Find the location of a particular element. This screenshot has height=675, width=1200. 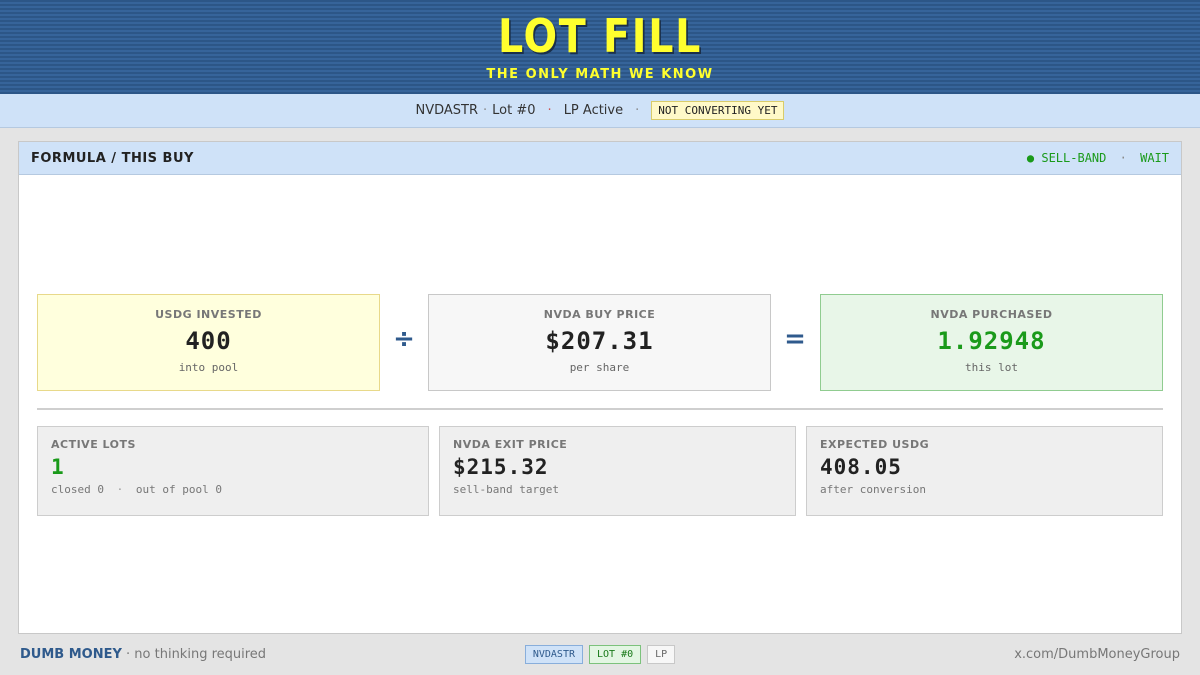

usdg-invested-card: USDG INVESTED 400 into pool is located at coordinates (208, 342).